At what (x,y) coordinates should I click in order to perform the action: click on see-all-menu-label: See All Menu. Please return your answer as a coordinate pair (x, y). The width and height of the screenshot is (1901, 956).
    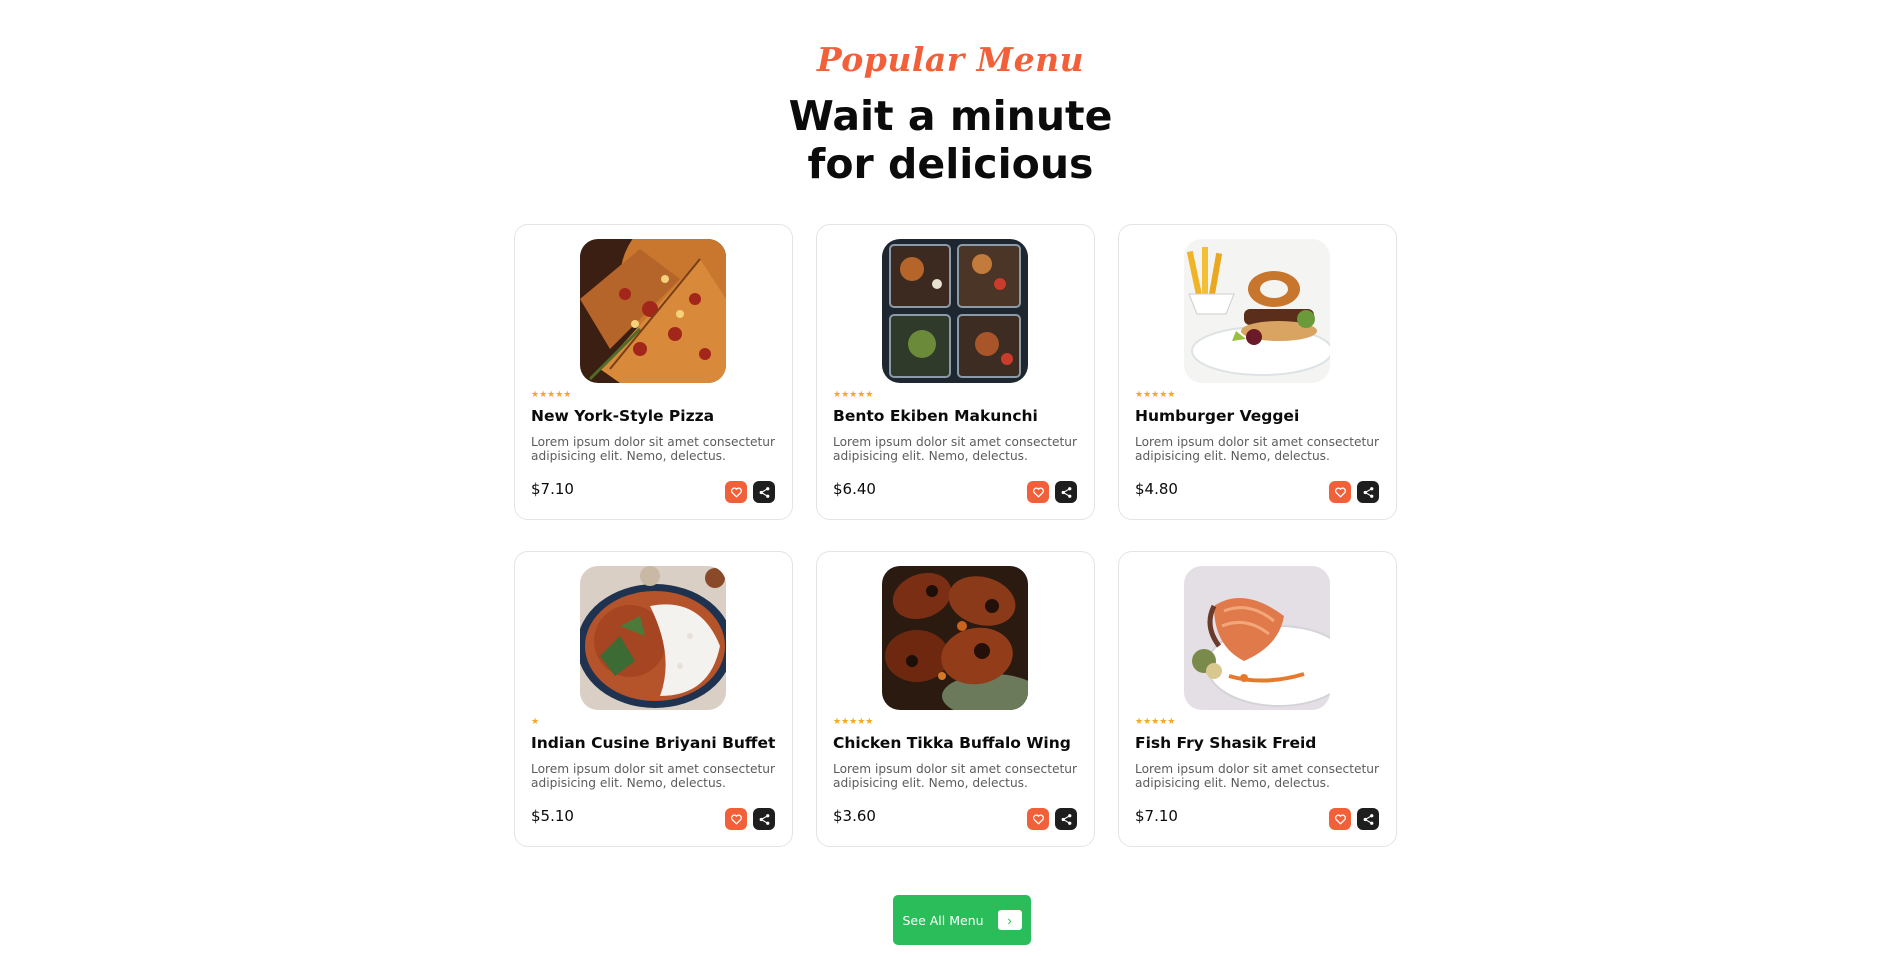
    Looking at the image, I should click on (943, 920).